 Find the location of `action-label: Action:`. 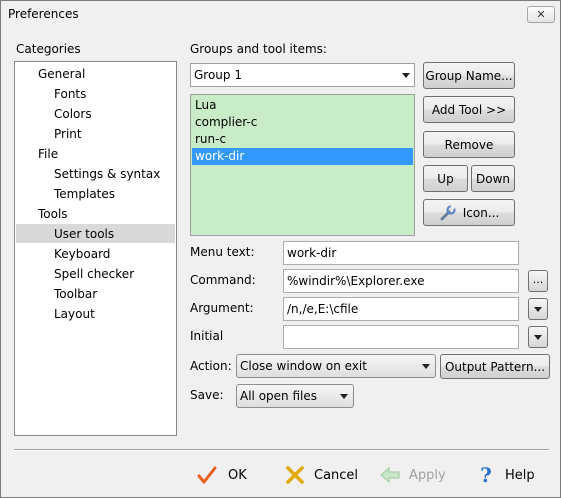

action-label: Action: is located at coordinates (211, 366).